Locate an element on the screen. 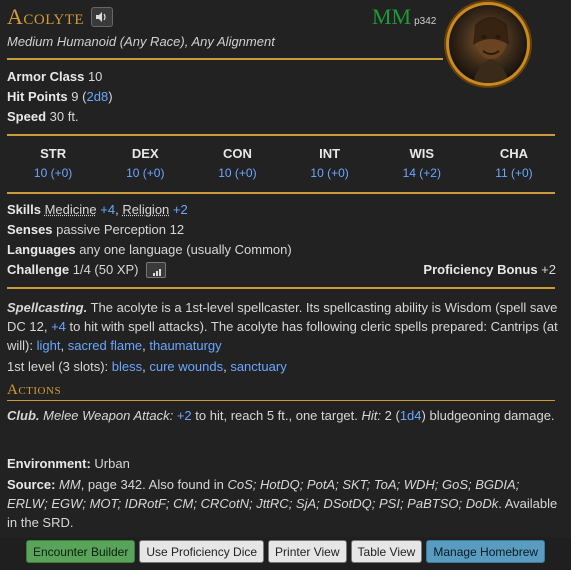 The height and width of the screenshot is (570, 571). manage-homebrew-button: Manage Homebrew is located at coordinates (486, 551).